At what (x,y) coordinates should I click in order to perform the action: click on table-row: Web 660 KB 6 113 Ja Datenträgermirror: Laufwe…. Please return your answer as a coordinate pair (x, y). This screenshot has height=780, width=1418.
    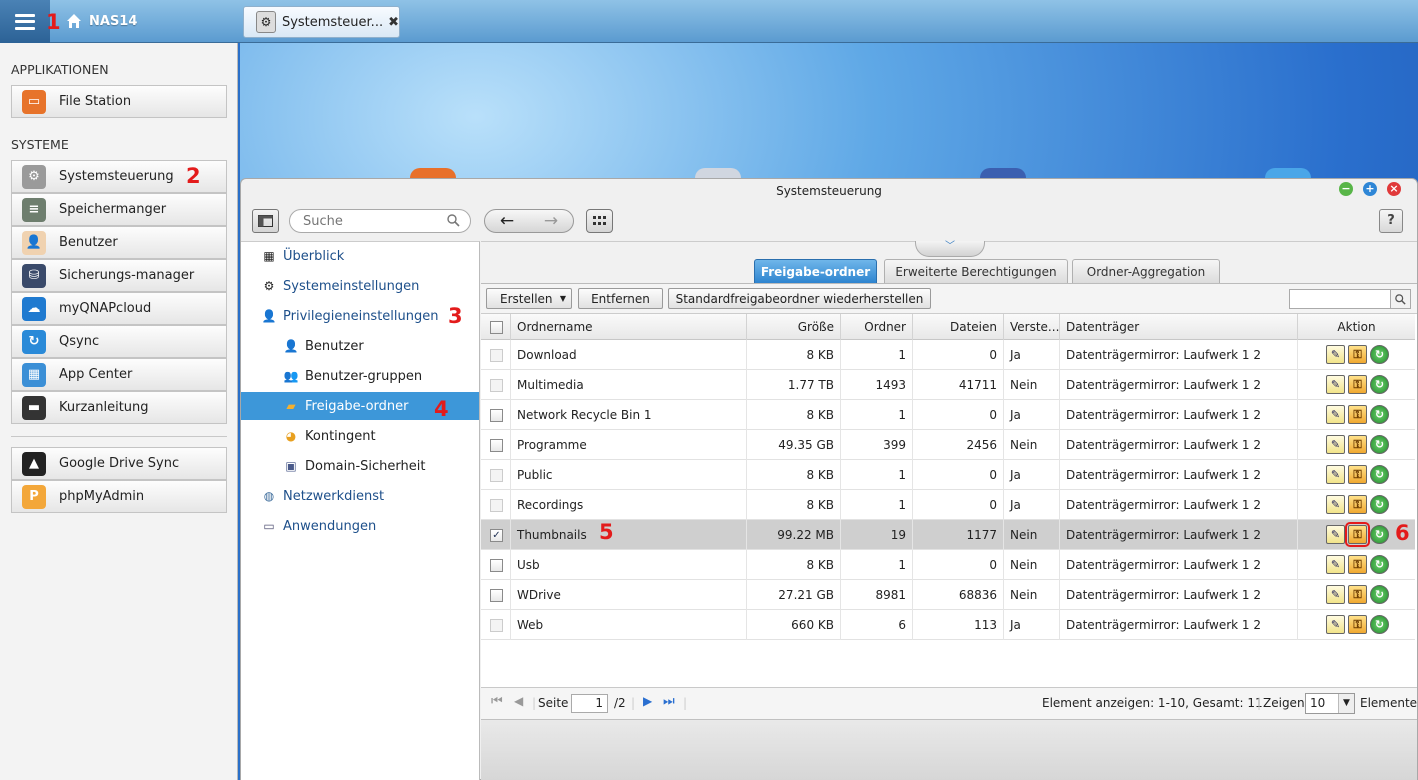
    Looking at the image, I should click on (948, 625).